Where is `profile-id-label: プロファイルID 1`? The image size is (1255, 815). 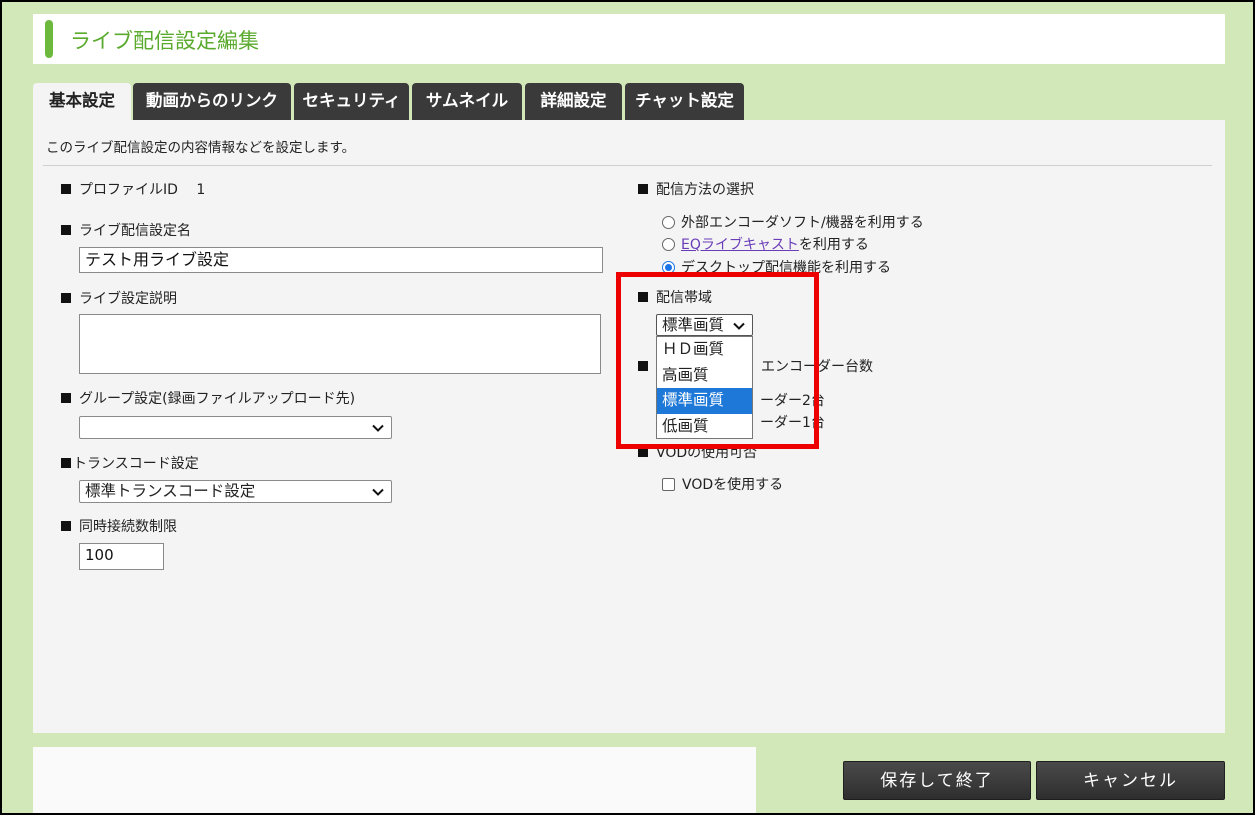
profile-id-label: プロファイルID 1 is located at coordinates (133, 189).